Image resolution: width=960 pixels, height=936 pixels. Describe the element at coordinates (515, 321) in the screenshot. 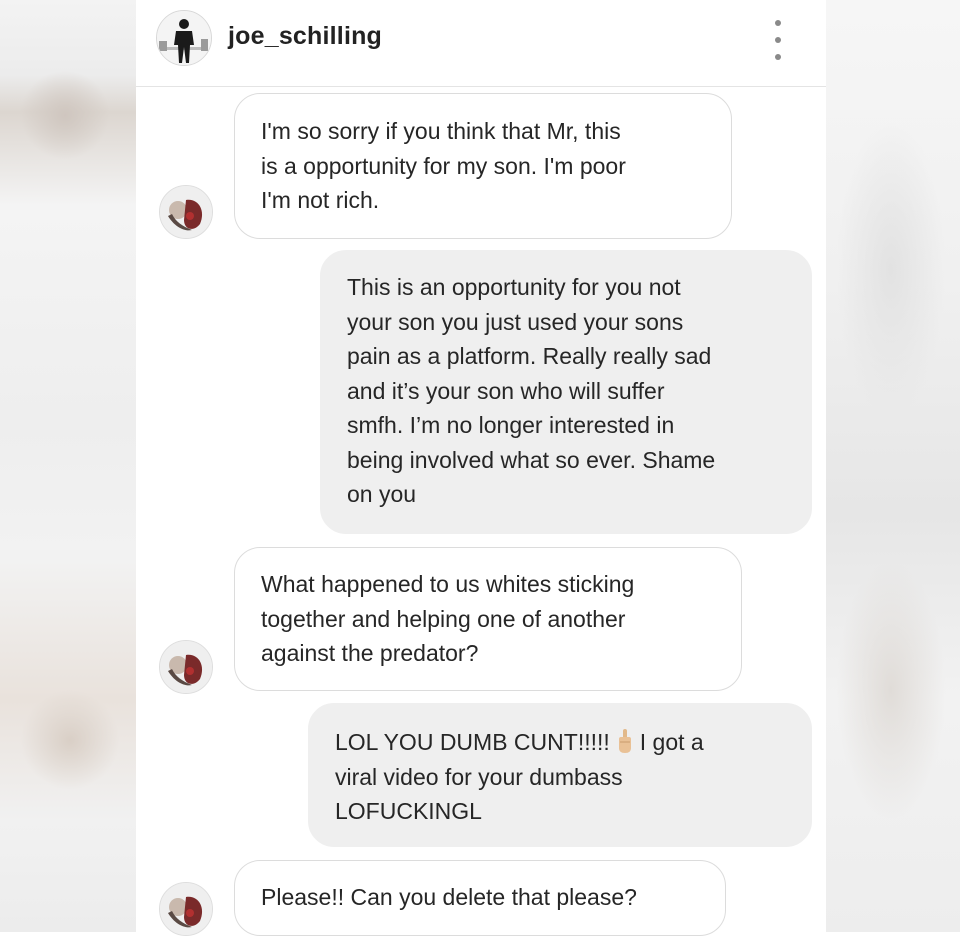

I see `message-line: your son you just used your sons` at that location.